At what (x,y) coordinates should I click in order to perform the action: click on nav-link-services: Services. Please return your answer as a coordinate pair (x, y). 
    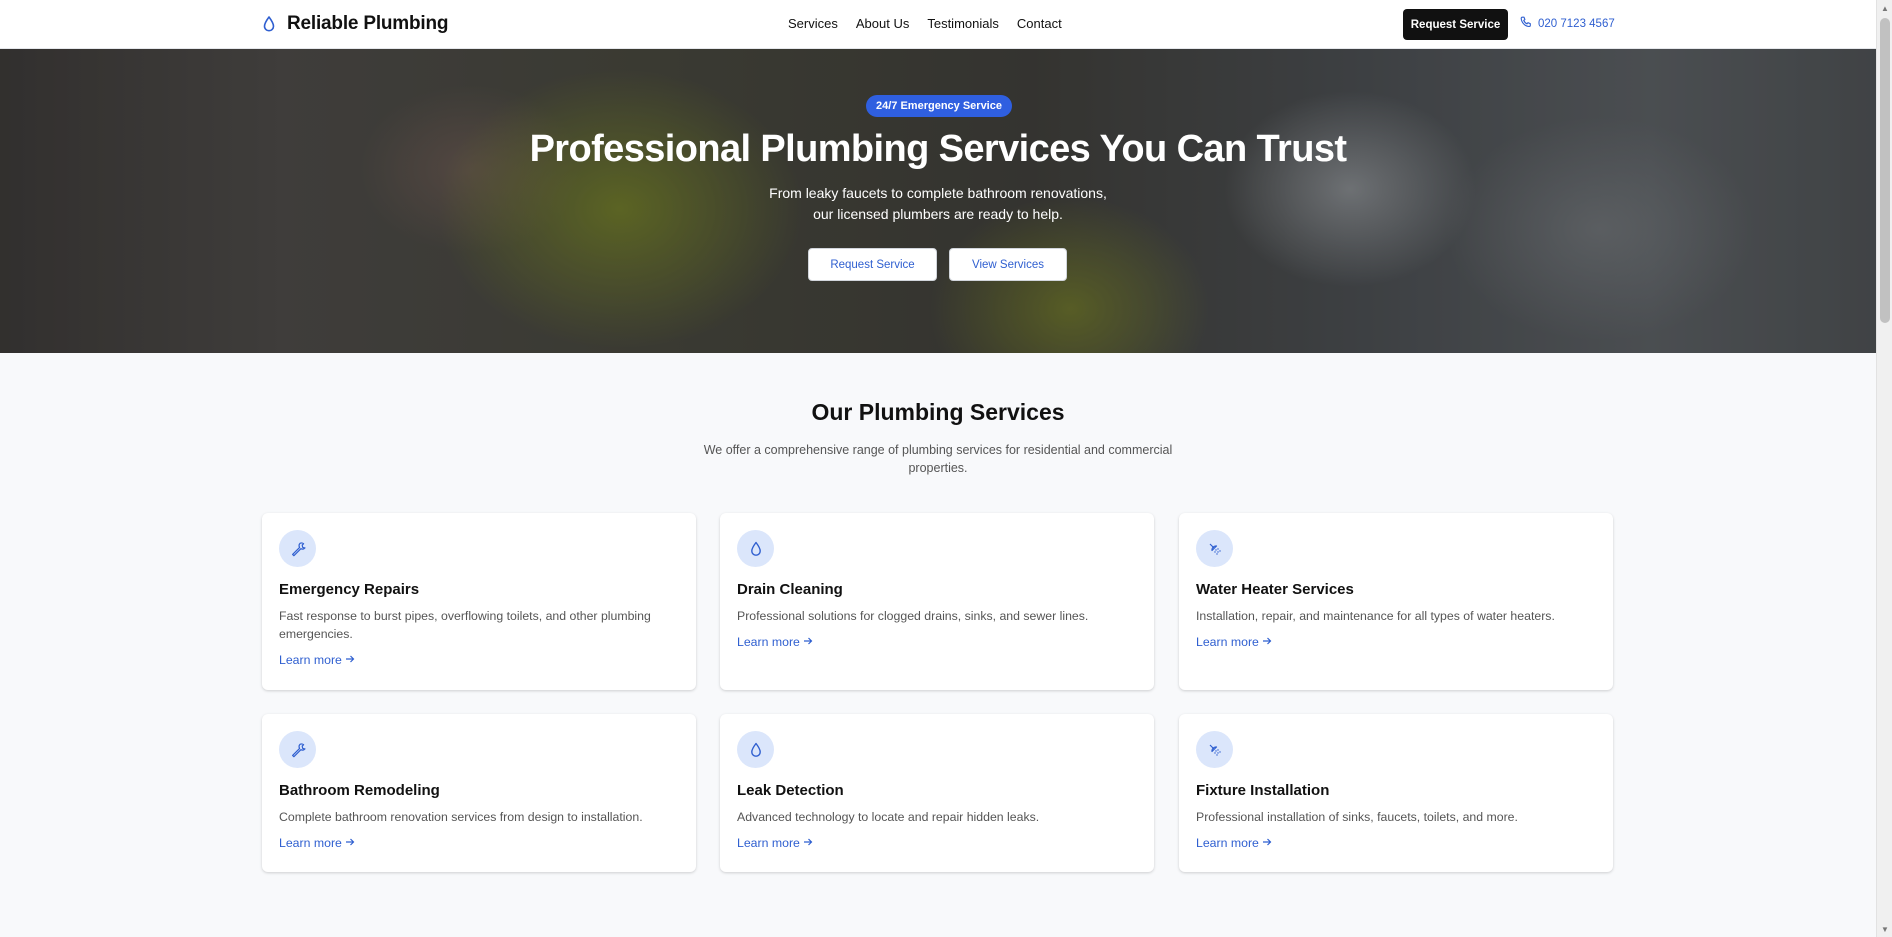
    Looking at the image, I should click on (813, 23).